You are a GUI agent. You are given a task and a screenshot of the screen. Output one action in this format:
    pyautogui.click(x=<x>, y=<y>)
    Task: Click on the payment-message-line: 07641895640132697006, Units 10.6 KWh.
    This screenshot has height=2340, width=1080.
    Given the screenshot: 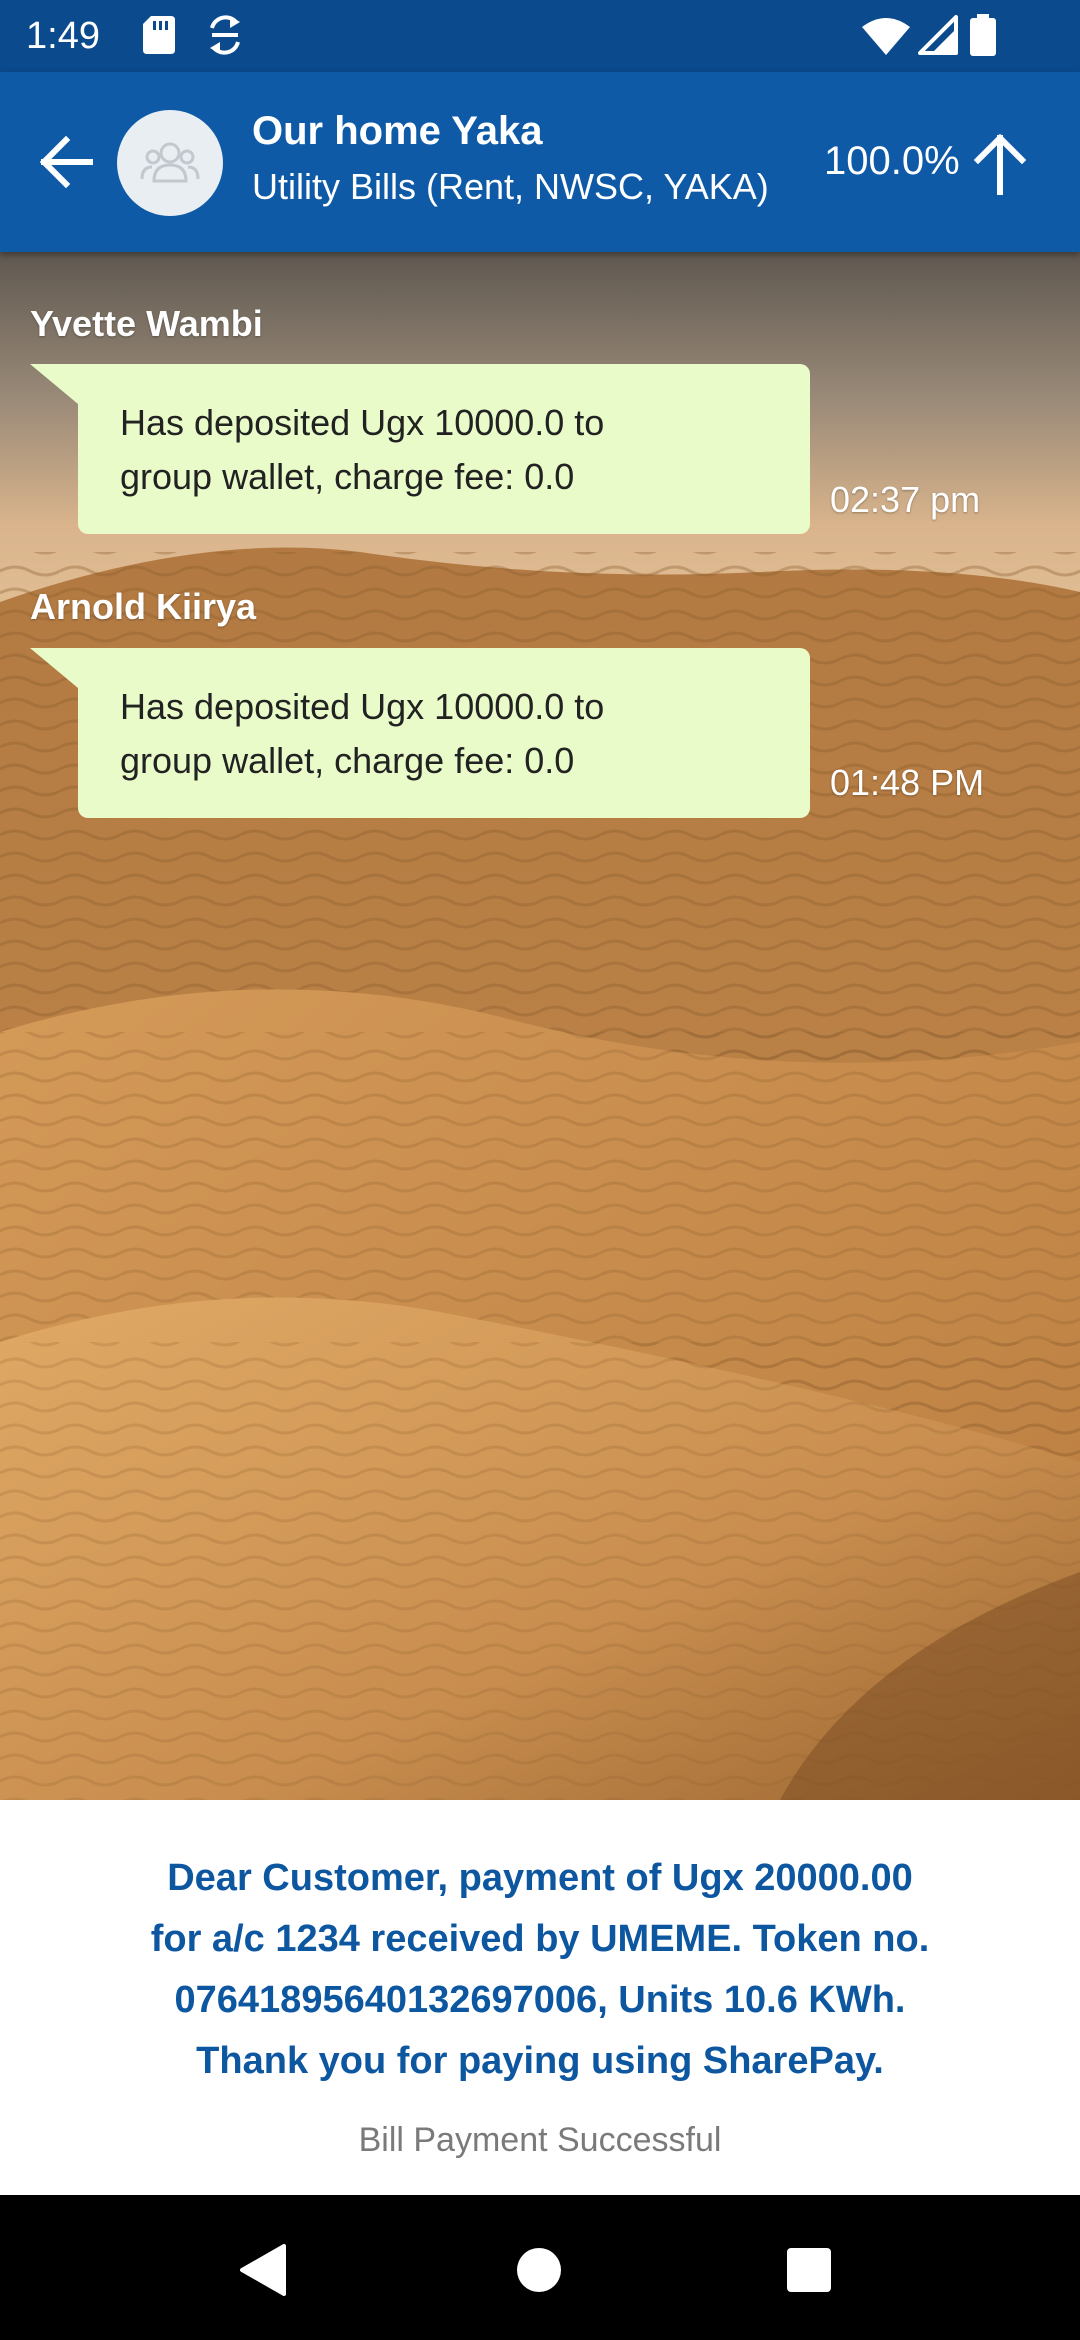 What is the action you would take?
    pyautogui.click(x=540, y=2000)
    